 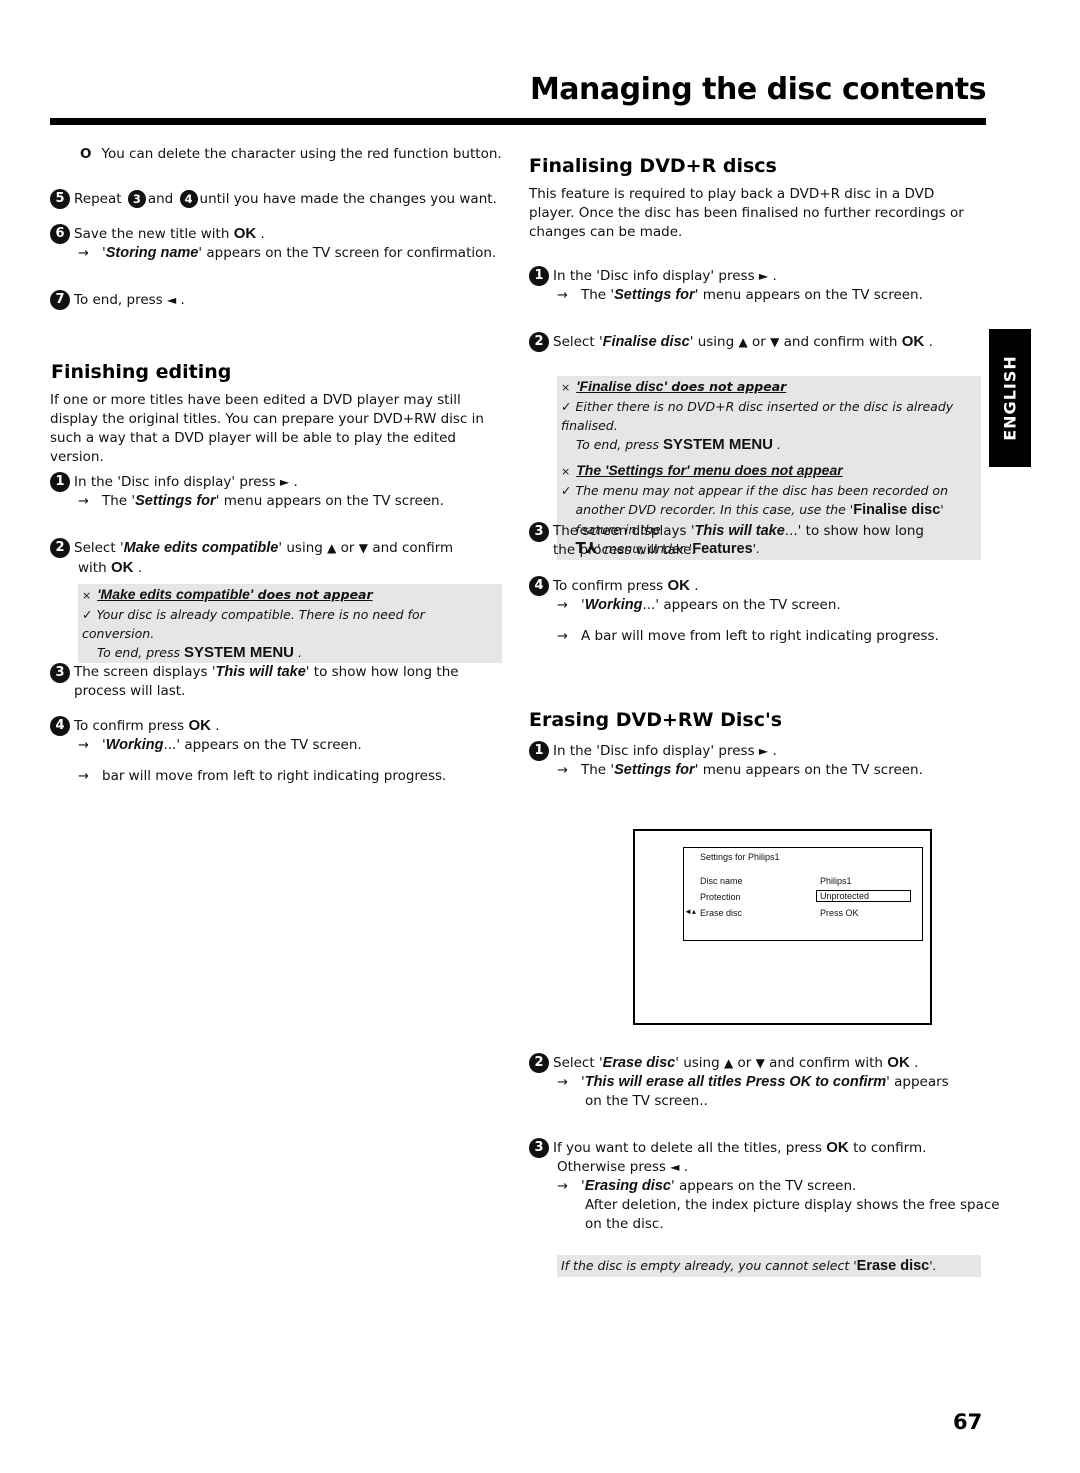 What do you see at coordinates (60, 199) in the screenshot?
I see `step-number: 5` at bounding box center [60, 199].